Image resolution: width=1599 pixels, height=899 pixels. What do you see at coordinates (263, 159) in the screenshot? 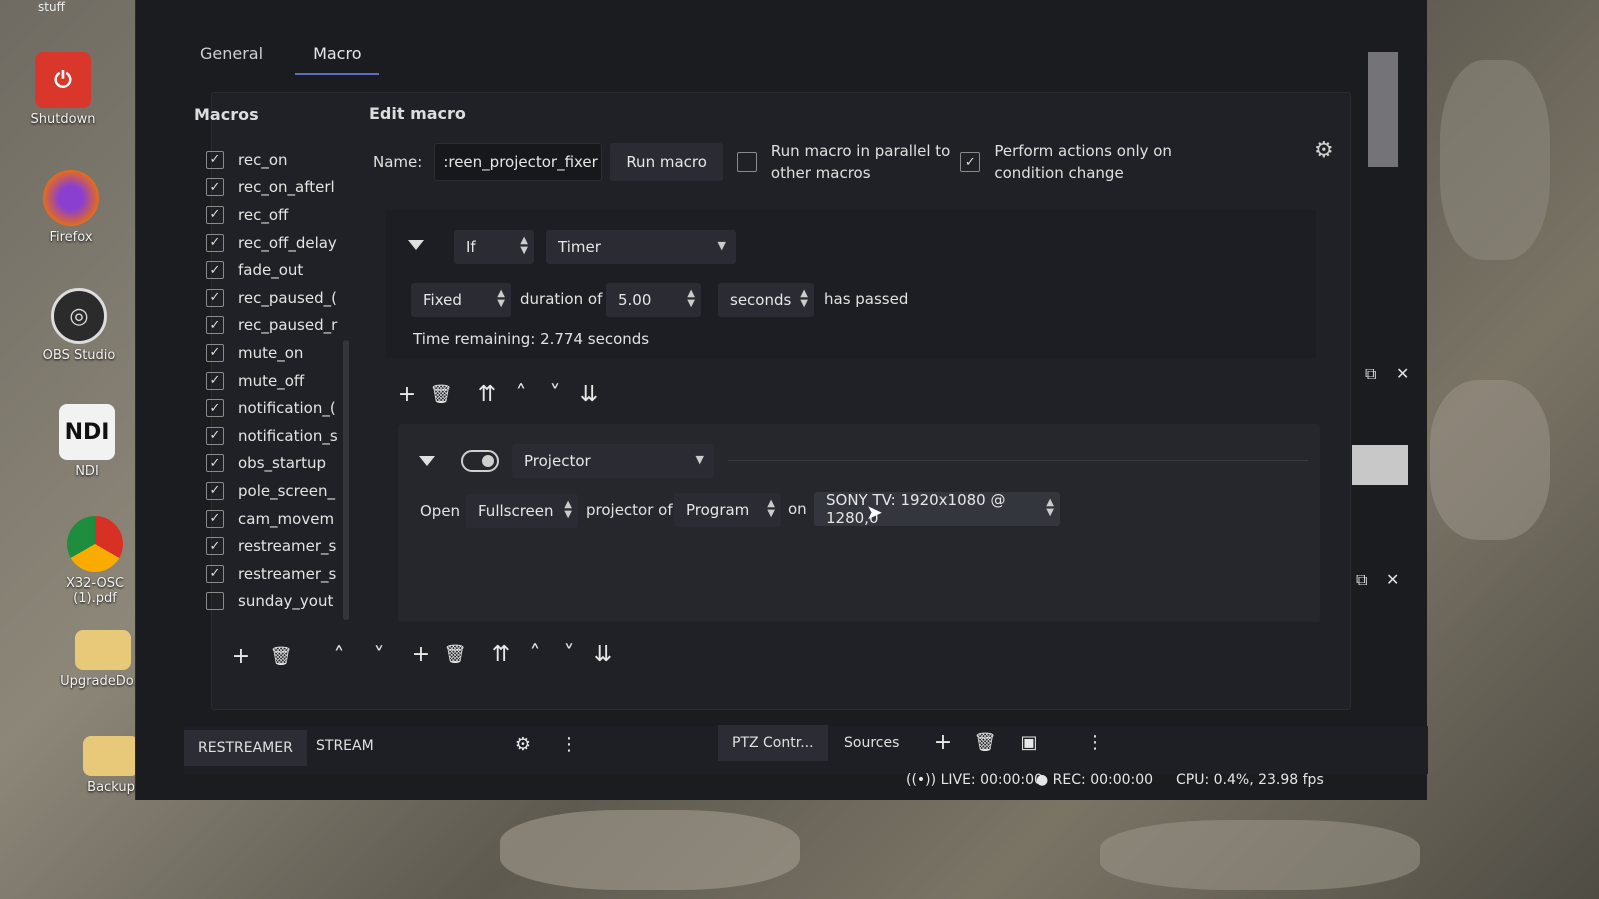
I see `macro-name: rec_on` at bounding box center [263, 159].